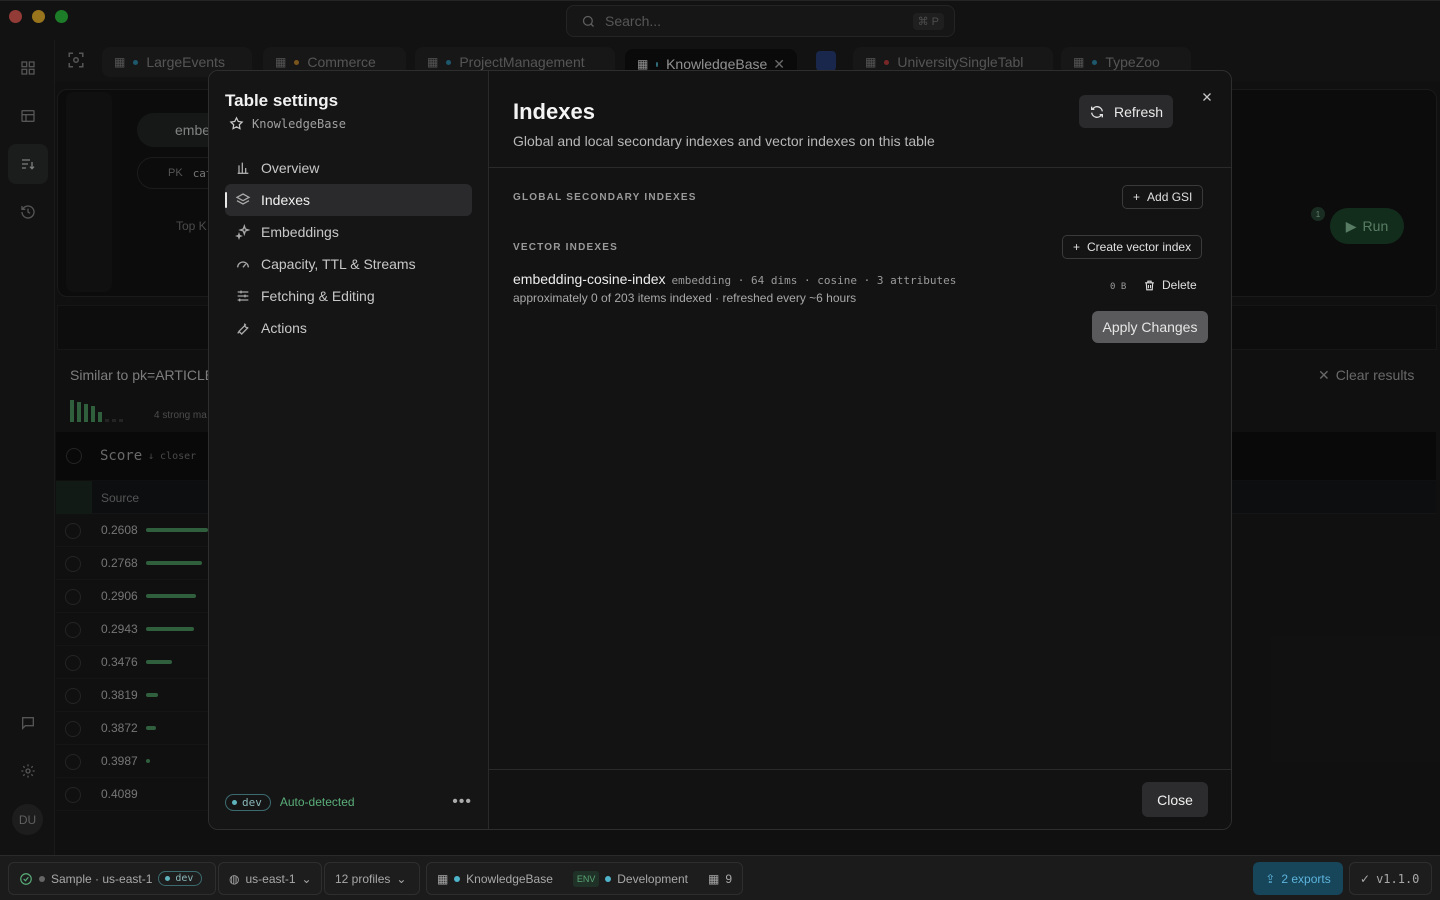 The height and width of the screenshot is (900, 1440). Describe the element at coordinates (26, 878) in the screenshot. I see `check-circle-icon` at that location.